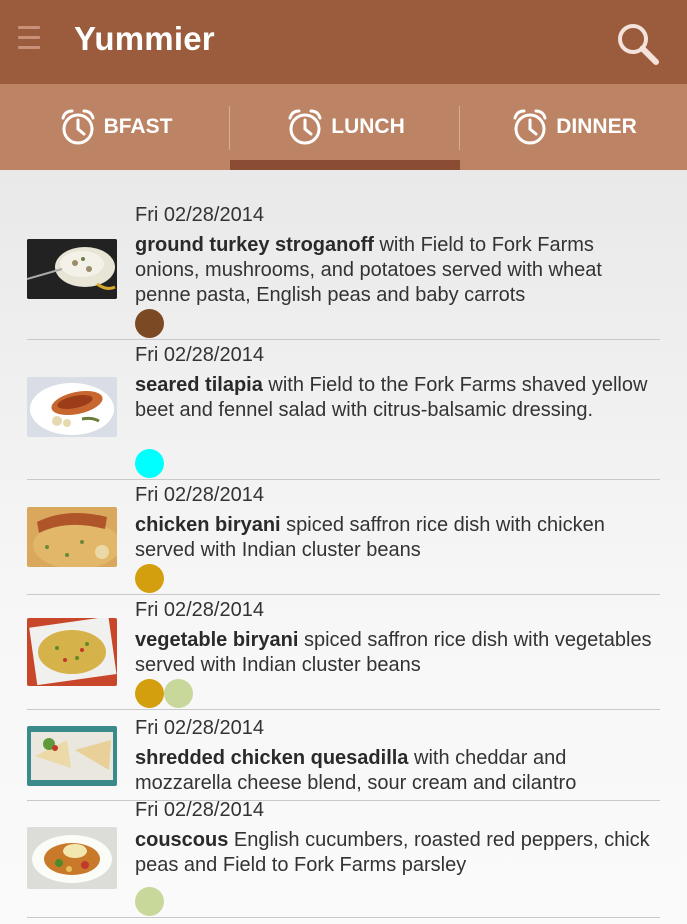 The image size is (687, 924). What do you see at coordinates (29, 41) in the screenshot?
I see `menu-icon` at bounding box center [29, 41].